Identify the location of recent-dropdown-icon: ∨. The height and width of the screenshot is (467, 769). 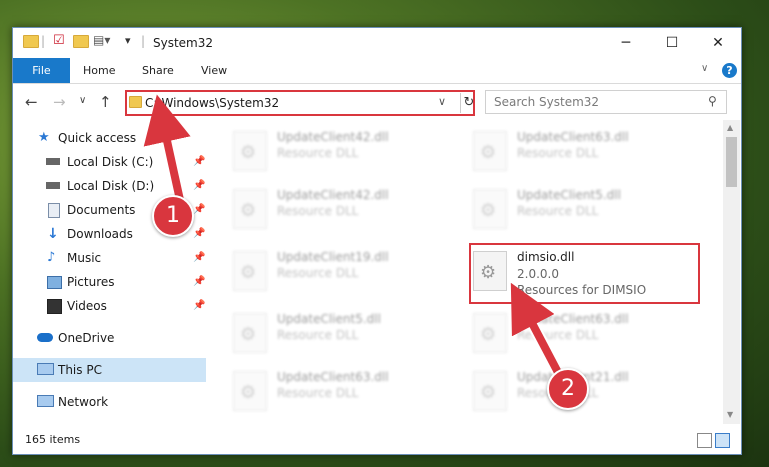
(82, 100).